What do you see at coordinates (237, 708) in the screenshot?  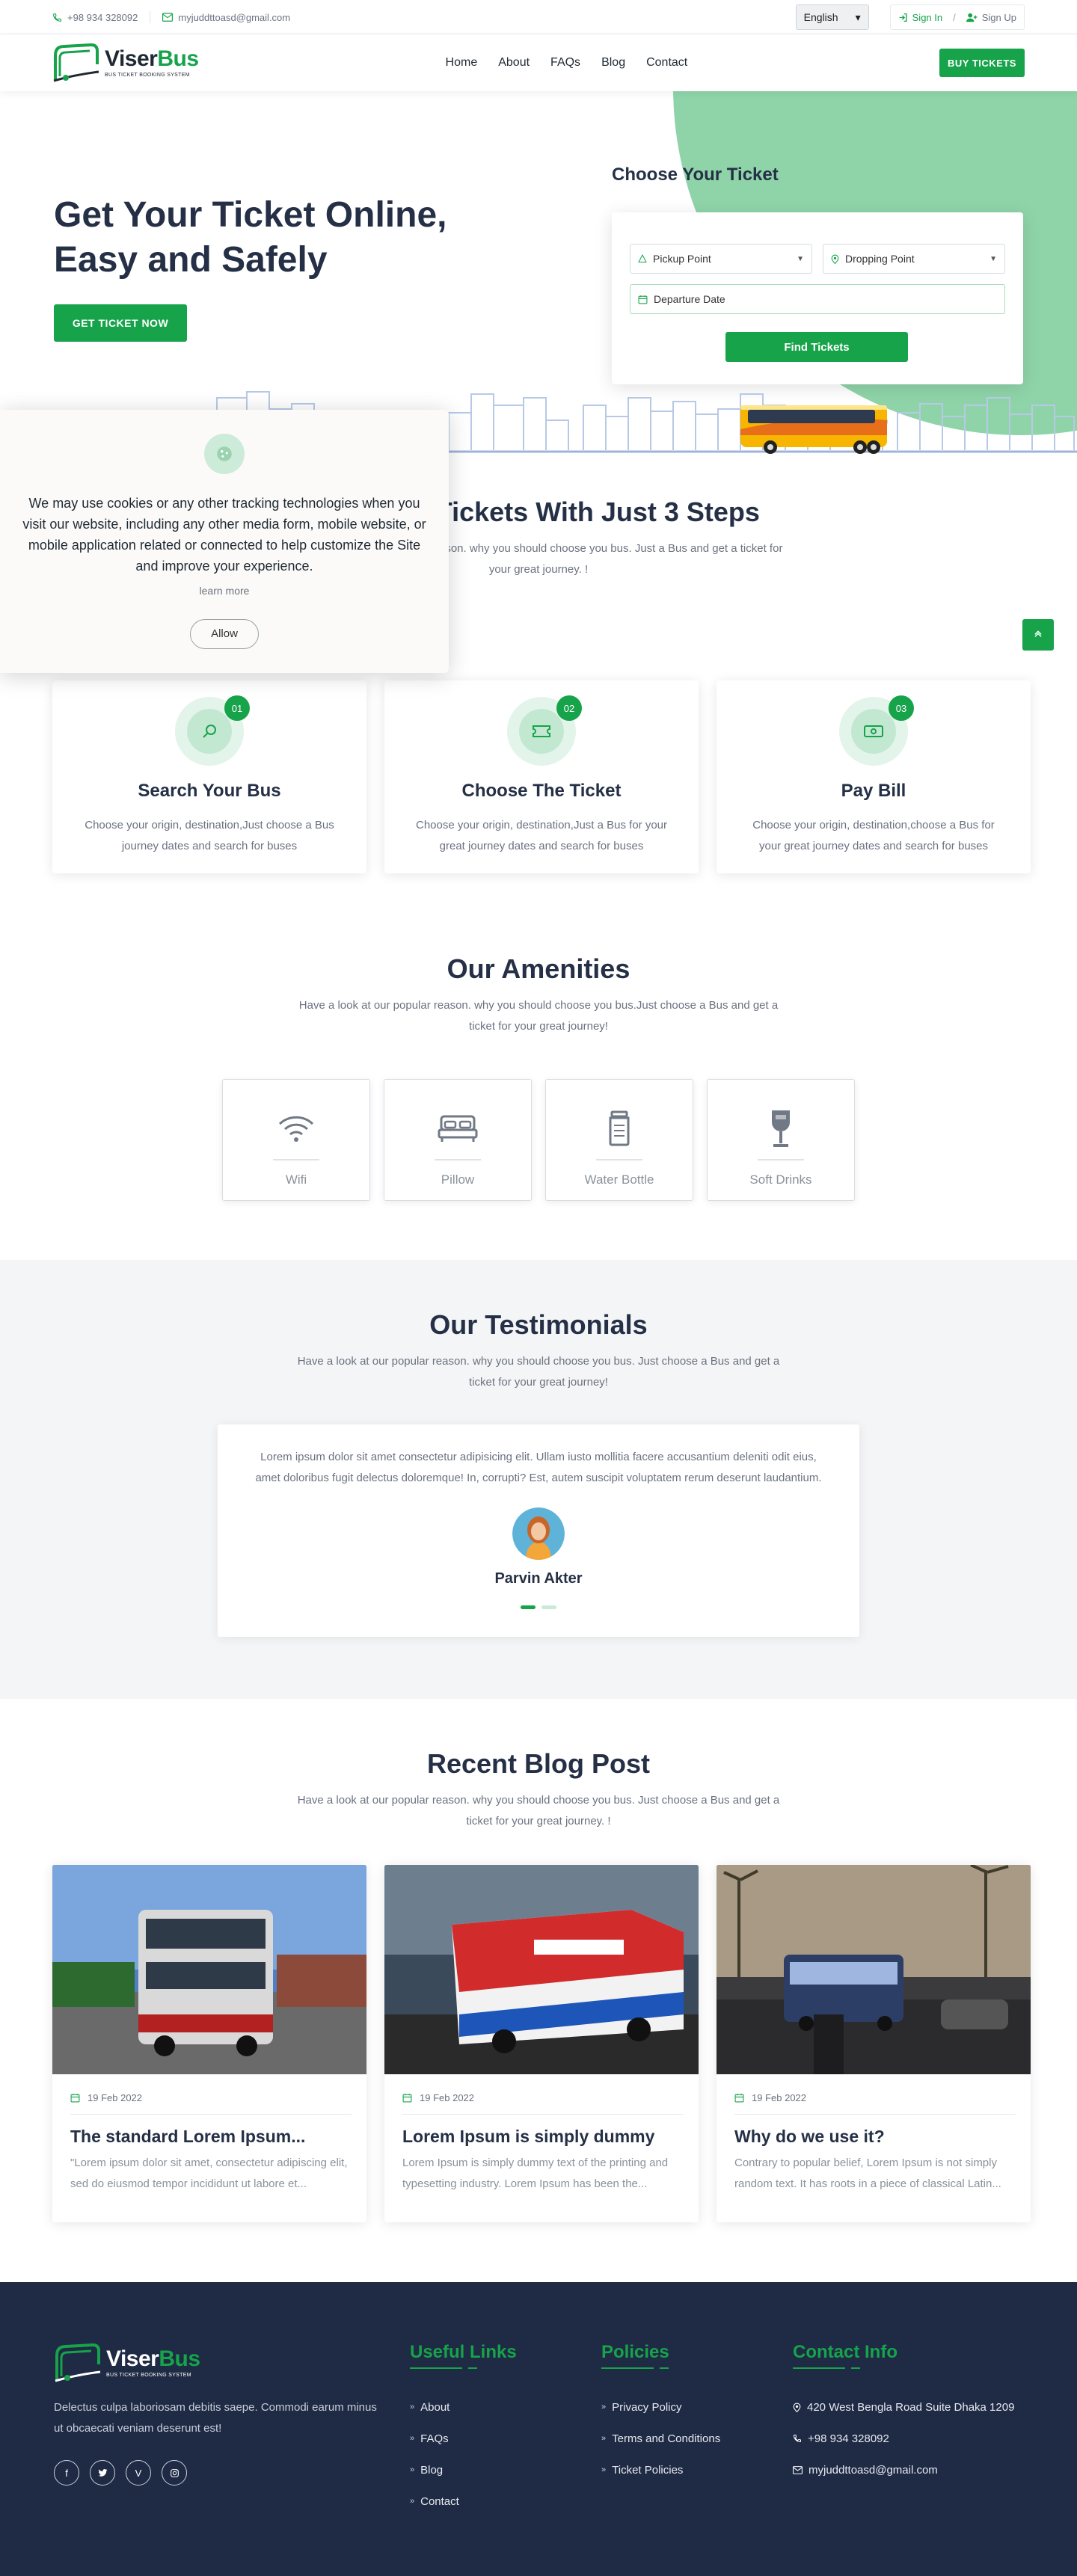 I see `step-number-badge: 01` at bounding box center [237, 708].